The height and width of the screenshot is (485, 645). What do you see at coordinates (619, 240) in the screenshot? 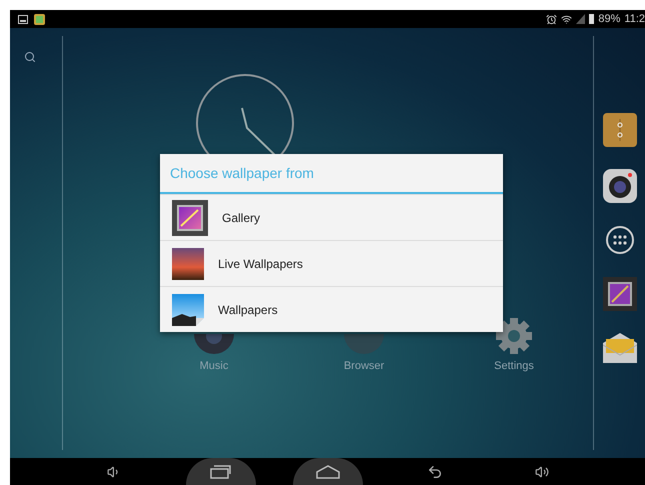
I see `app-grid-icon` at bounding box center [619, 240].